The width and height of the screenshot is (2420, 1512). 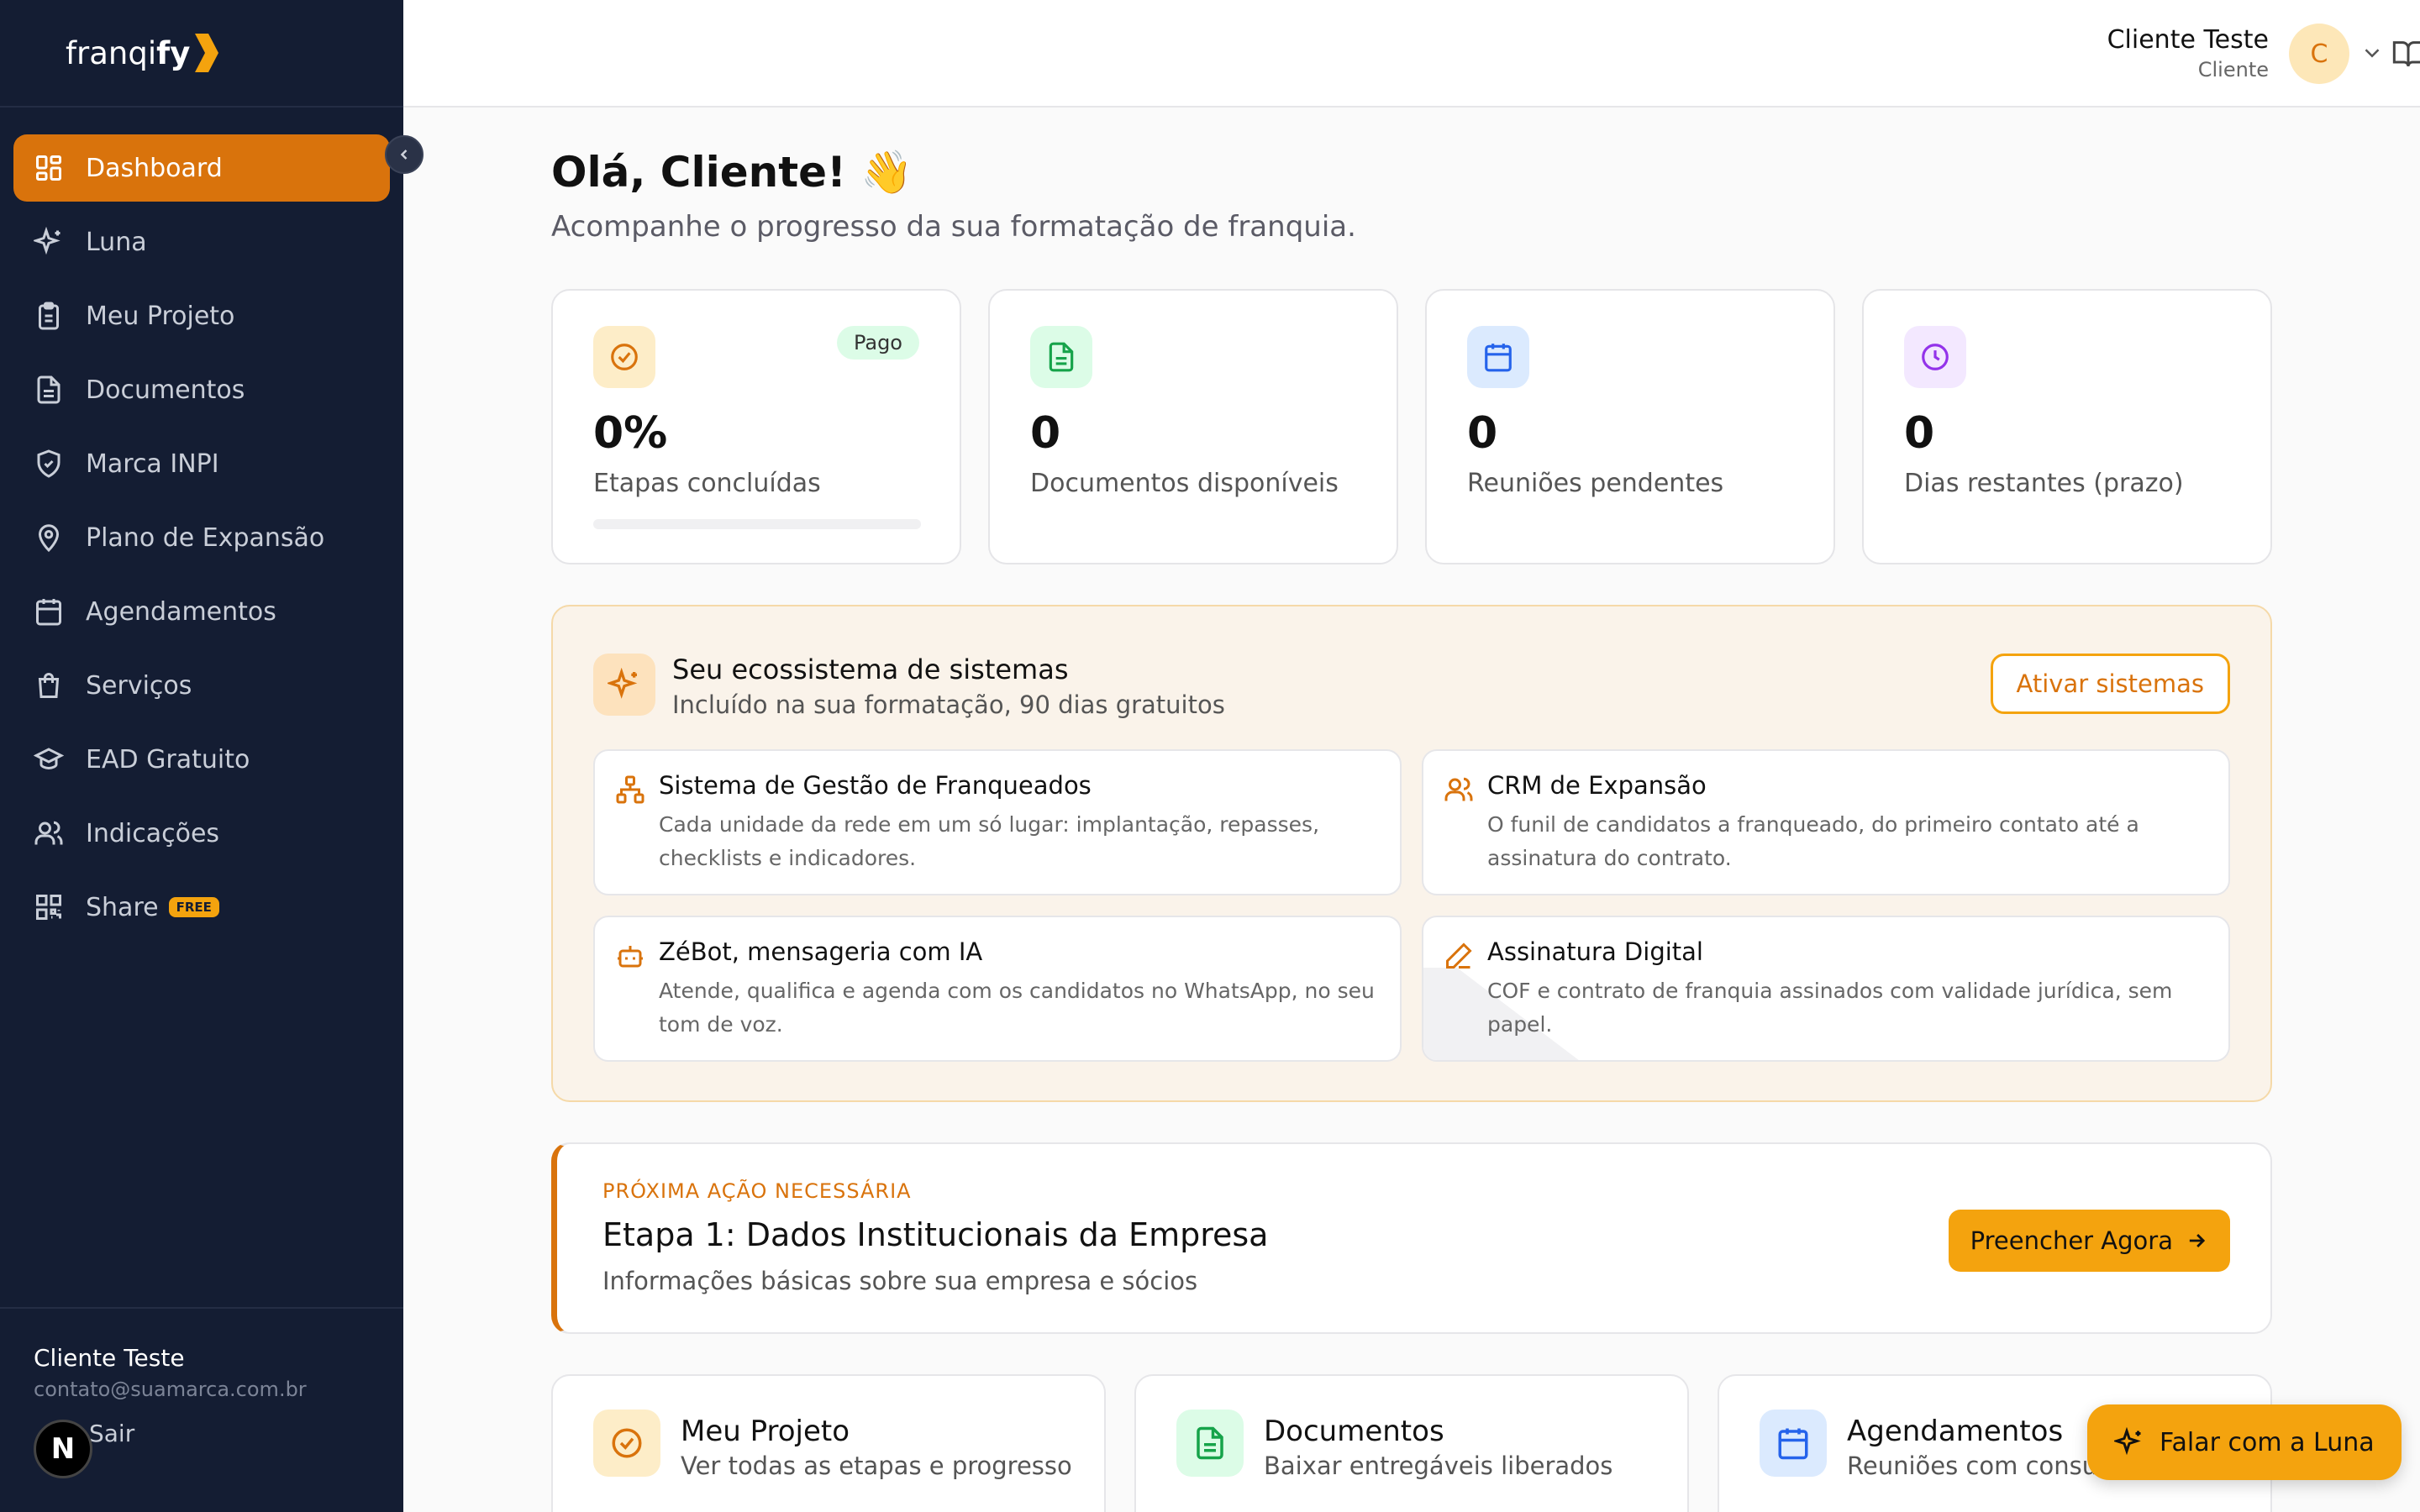 What do you see at coordinates (1595, 483) in the screenshot?
I see `stat-label: Reuniões pendentes` at bounding box center [1595, 483].